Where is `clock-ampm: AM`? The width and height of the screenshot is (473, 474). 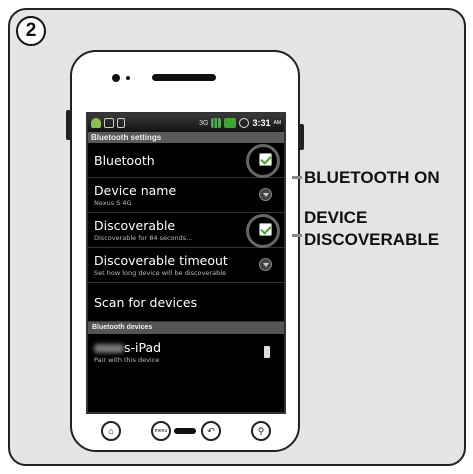
clock-ampm: AM is located at coordinates (277, 123).